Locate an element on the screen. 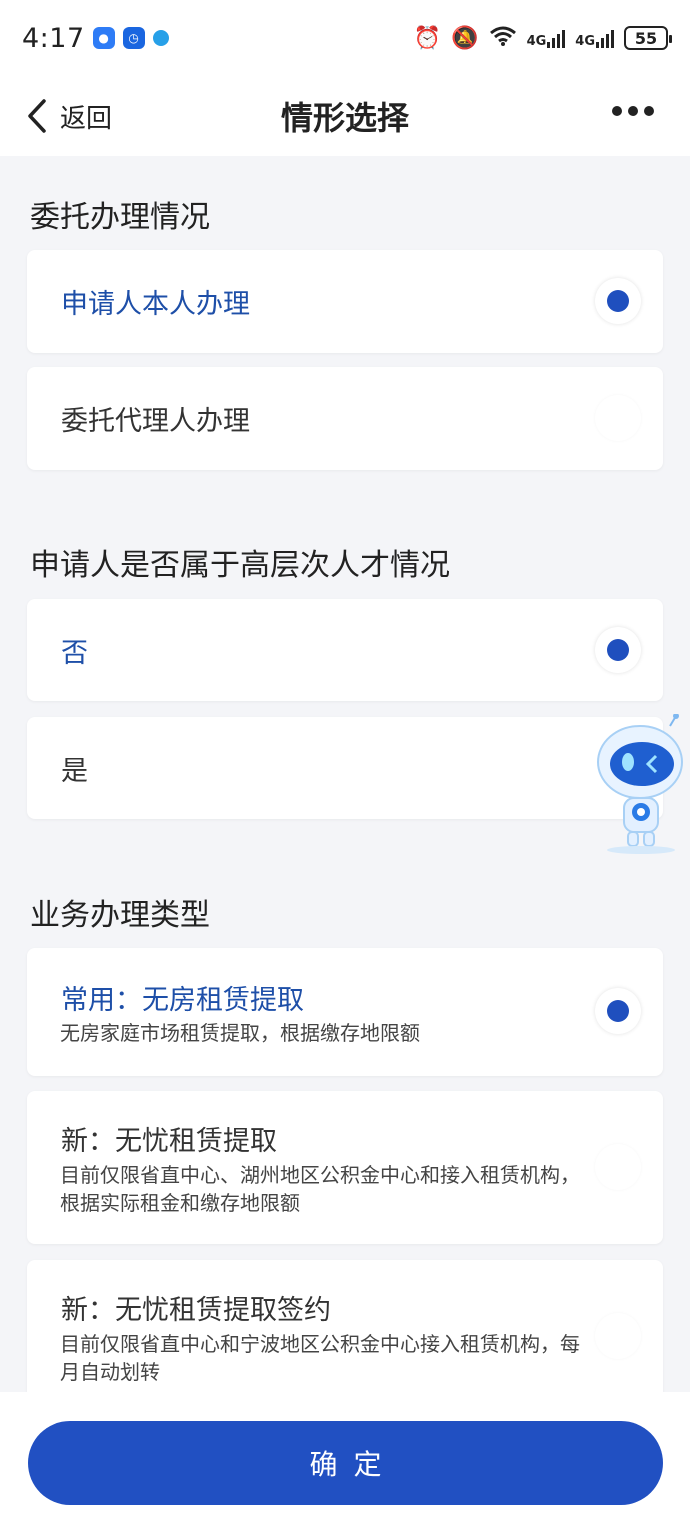 The width and height of the screenshot is (690, 1533). battery-icon: 55 is located at coordinates (648, 38).